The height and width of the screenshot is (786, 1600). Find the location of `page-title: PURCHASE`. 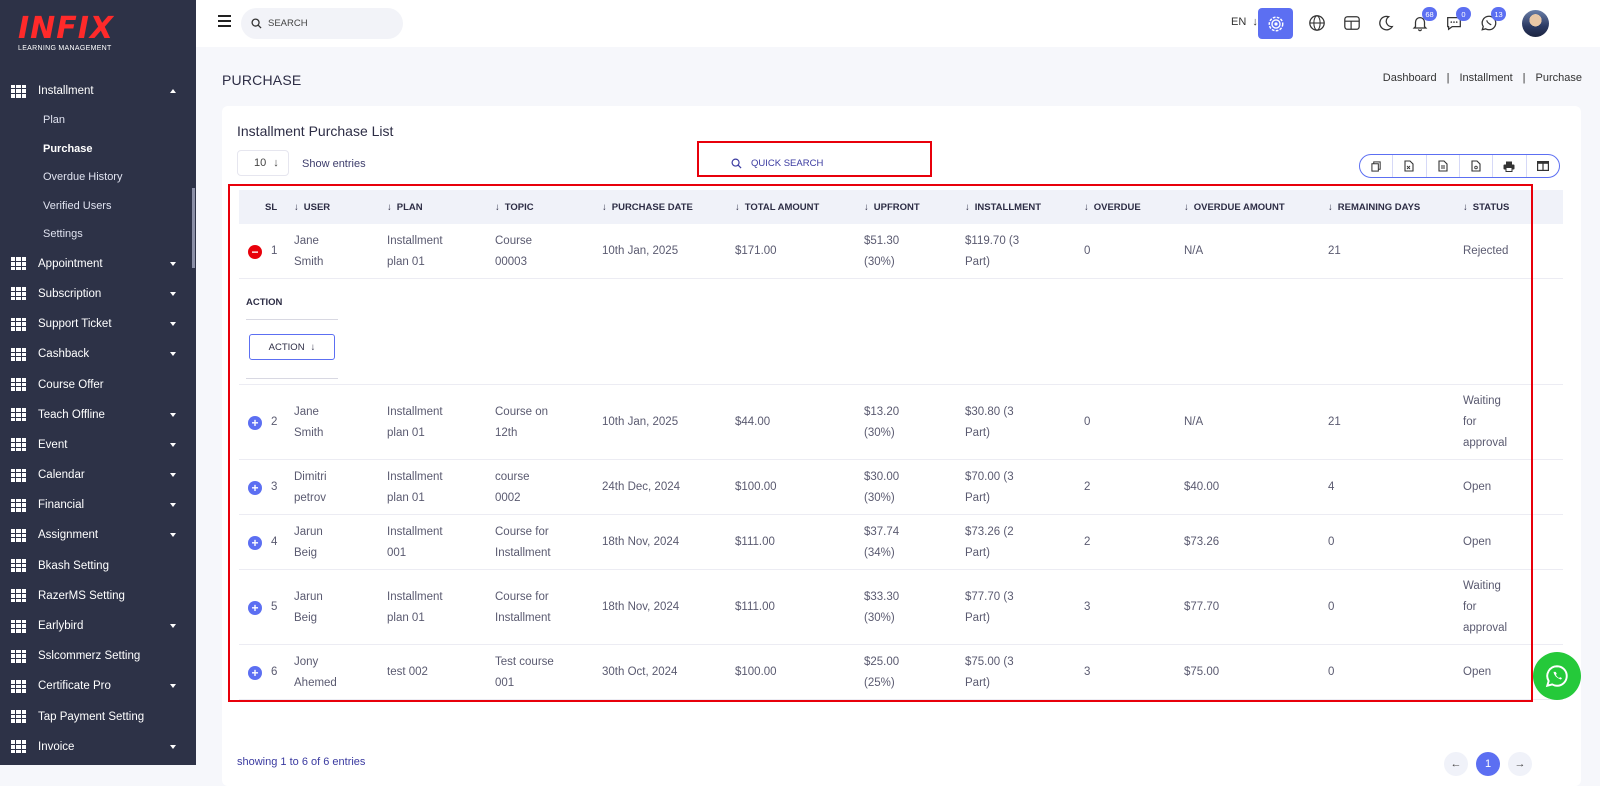

page-title: PURCHASE is located at coordinates (262, 80).